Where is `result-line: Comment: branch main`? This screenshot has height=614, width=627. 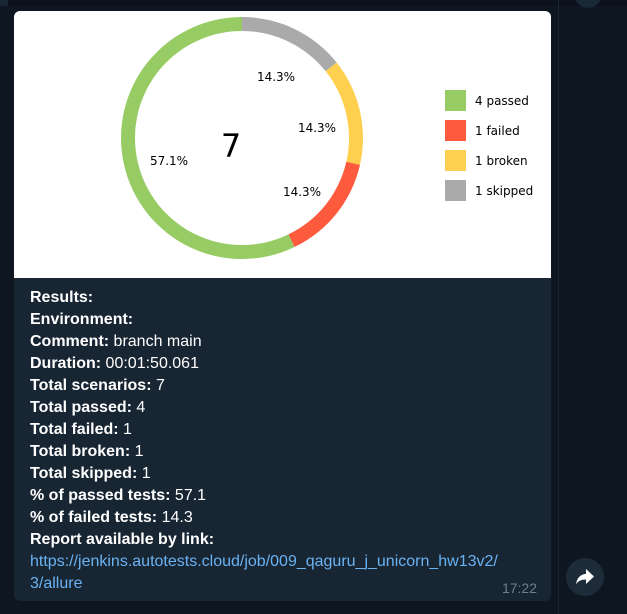 result-line: Comment: branch main is located at coordinates (287, 342).